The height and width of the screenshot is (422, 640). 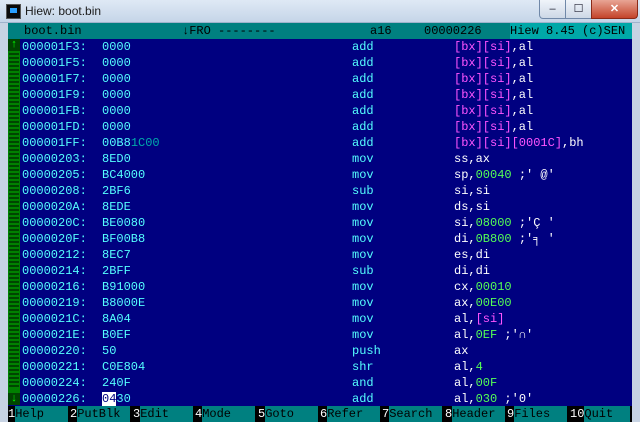 I want to click on scroll-down-arrow-icon: ↓, so click(x=14, y=399).